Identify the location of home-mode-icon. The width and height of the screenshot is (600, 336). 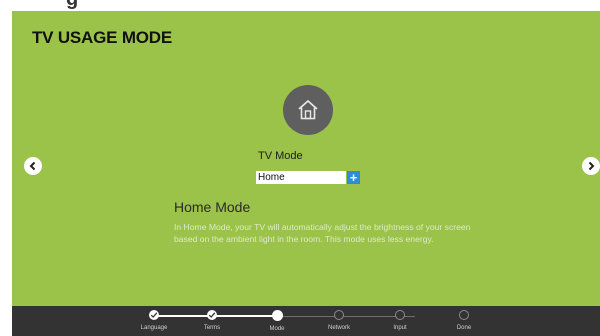
(308, 110).